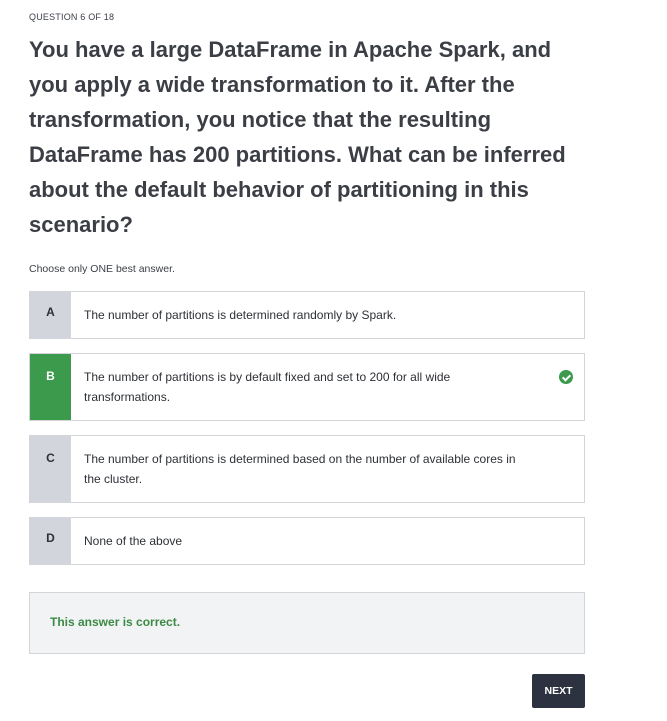 The image size is (667, 721). Describe the element at coordinates (307, 541) in the screenshot. I see `option-d: D None of the above` at that location.